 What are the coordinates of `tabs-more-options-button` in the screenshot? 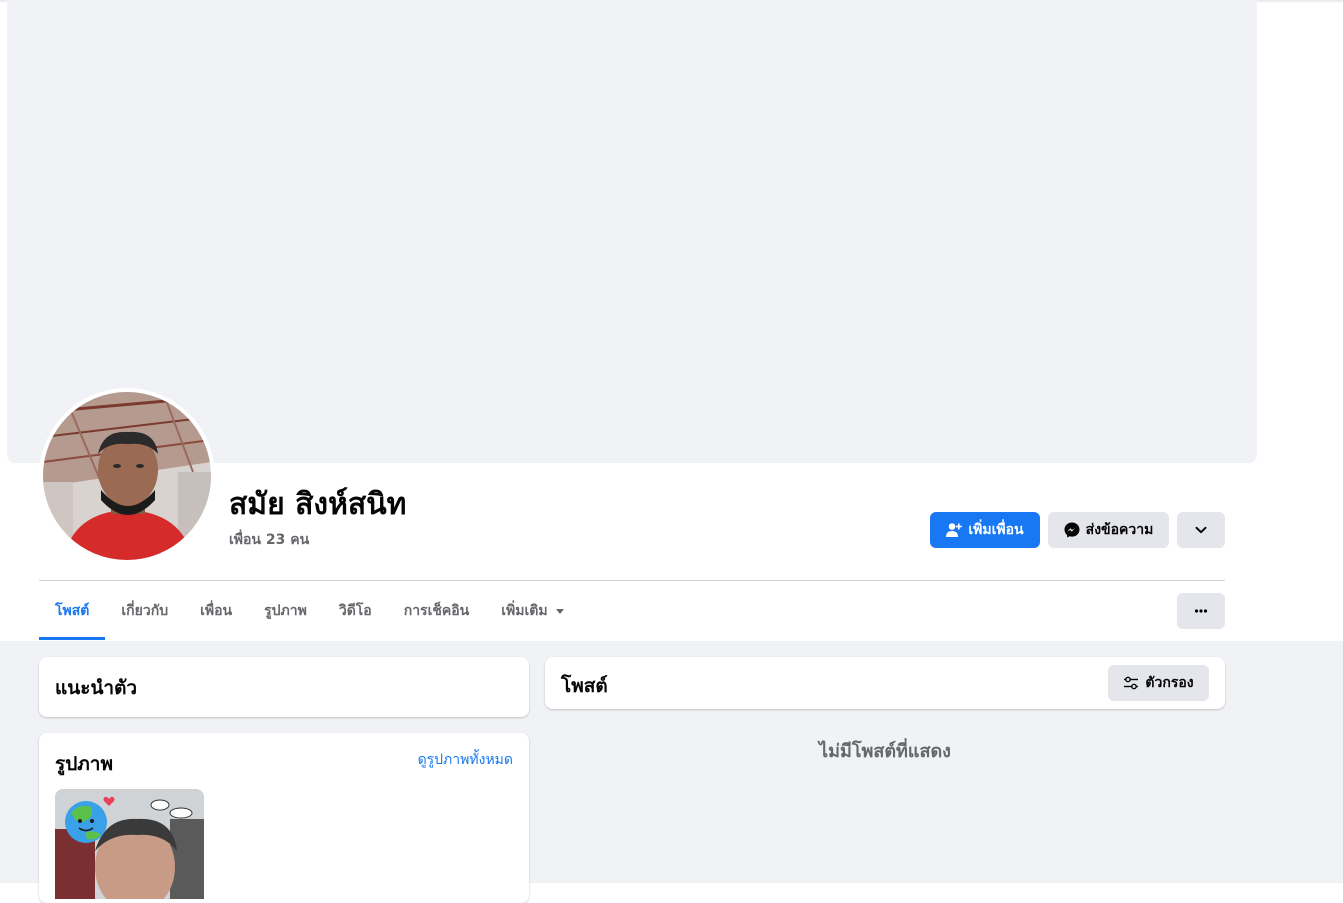 It's located at (1201, 611).